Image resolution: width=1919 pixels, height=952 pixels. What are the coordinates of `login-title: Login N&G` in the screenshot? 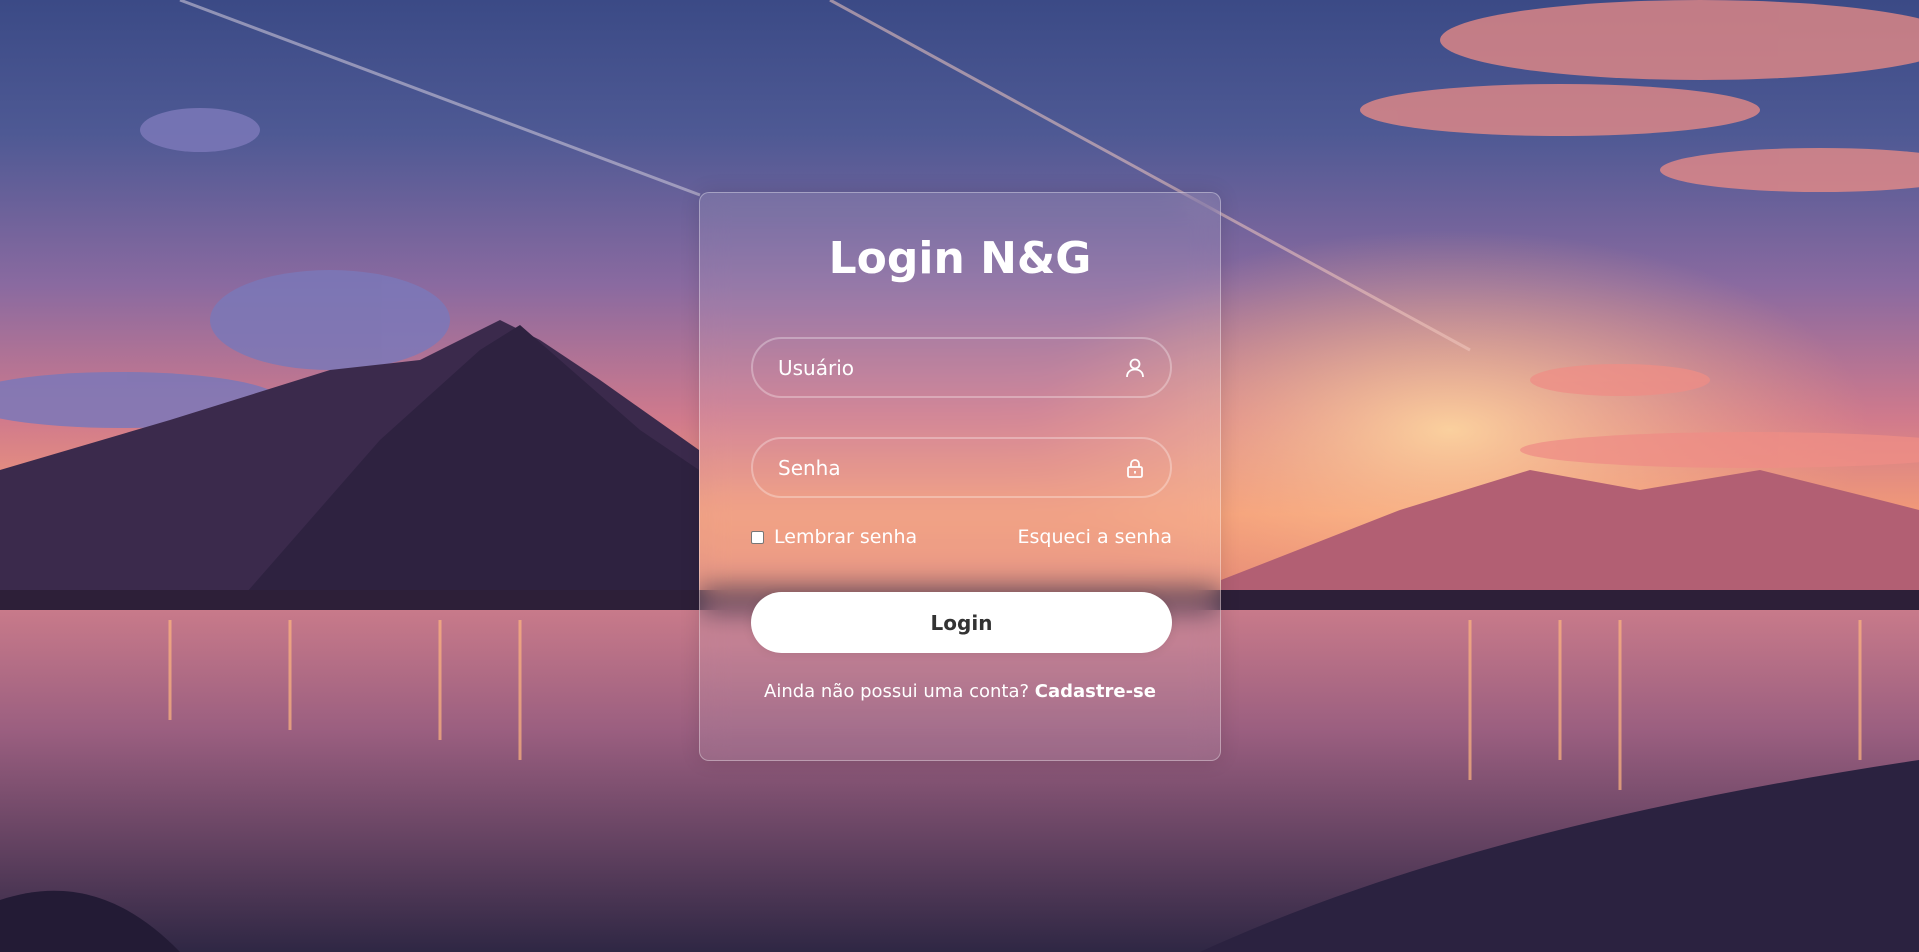 It's located at (960, 258).